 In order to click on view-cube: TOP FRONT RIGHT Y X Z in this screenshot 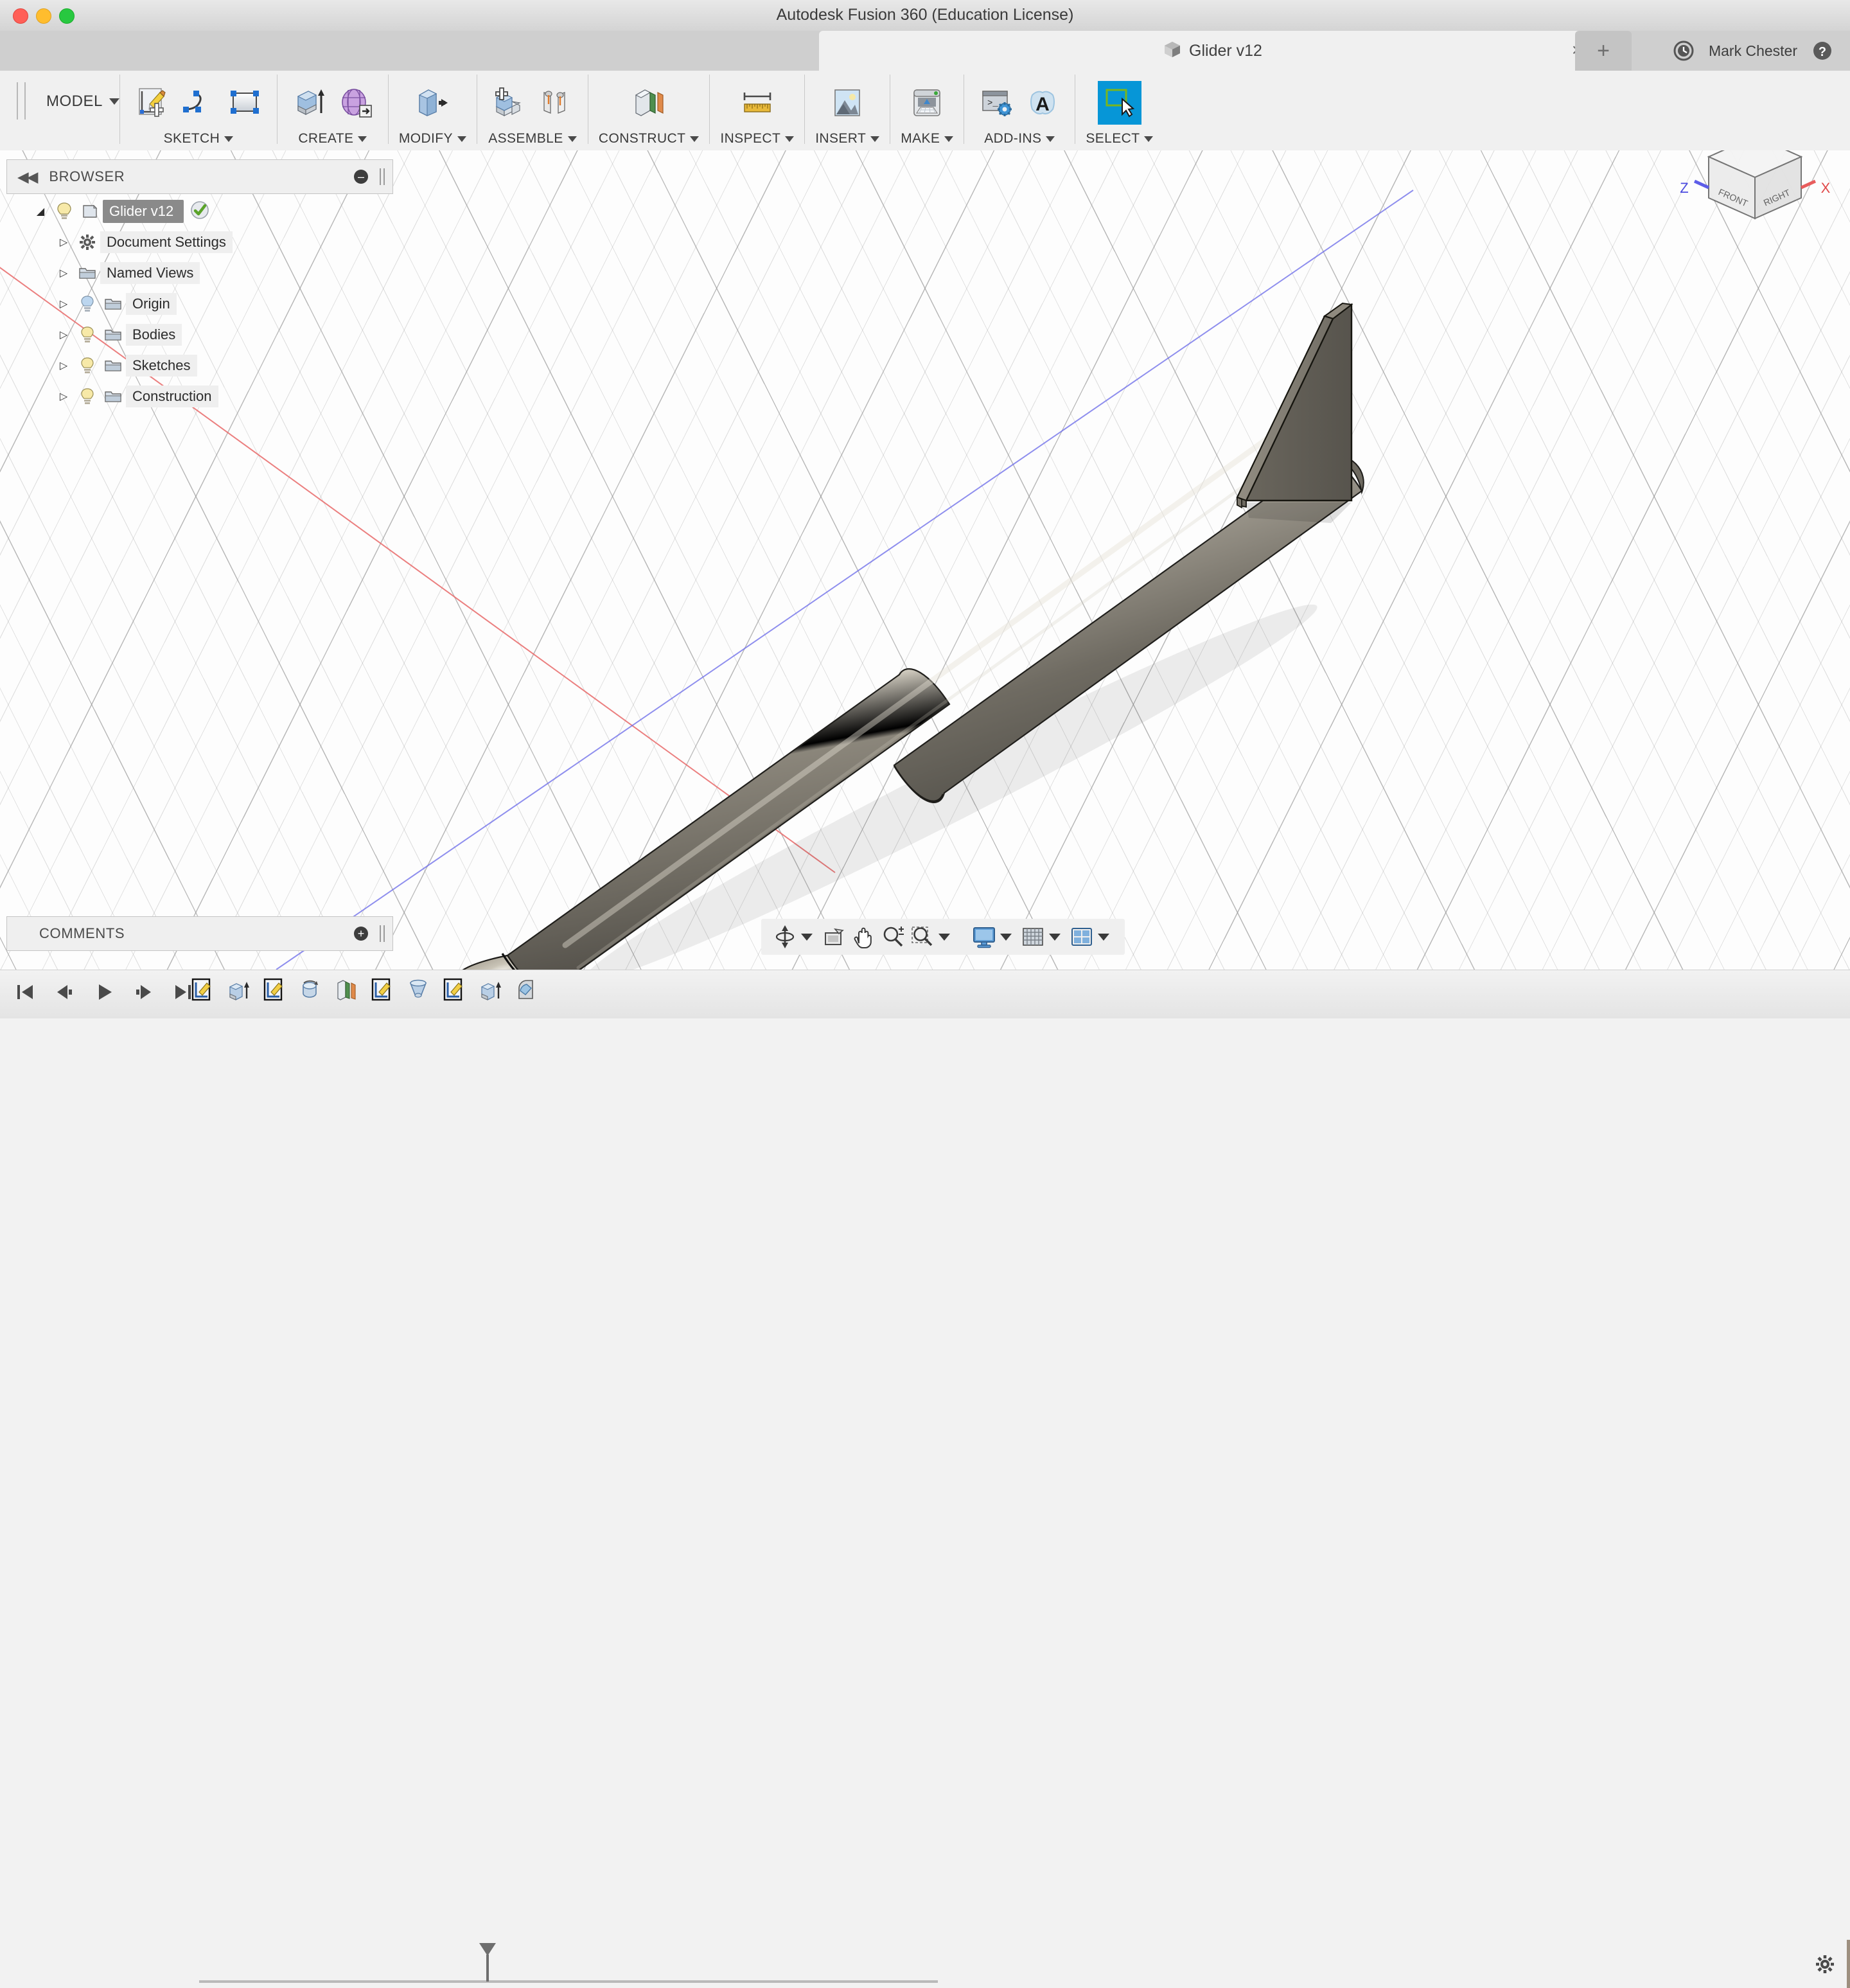, I will do `click(1744, 186)`.